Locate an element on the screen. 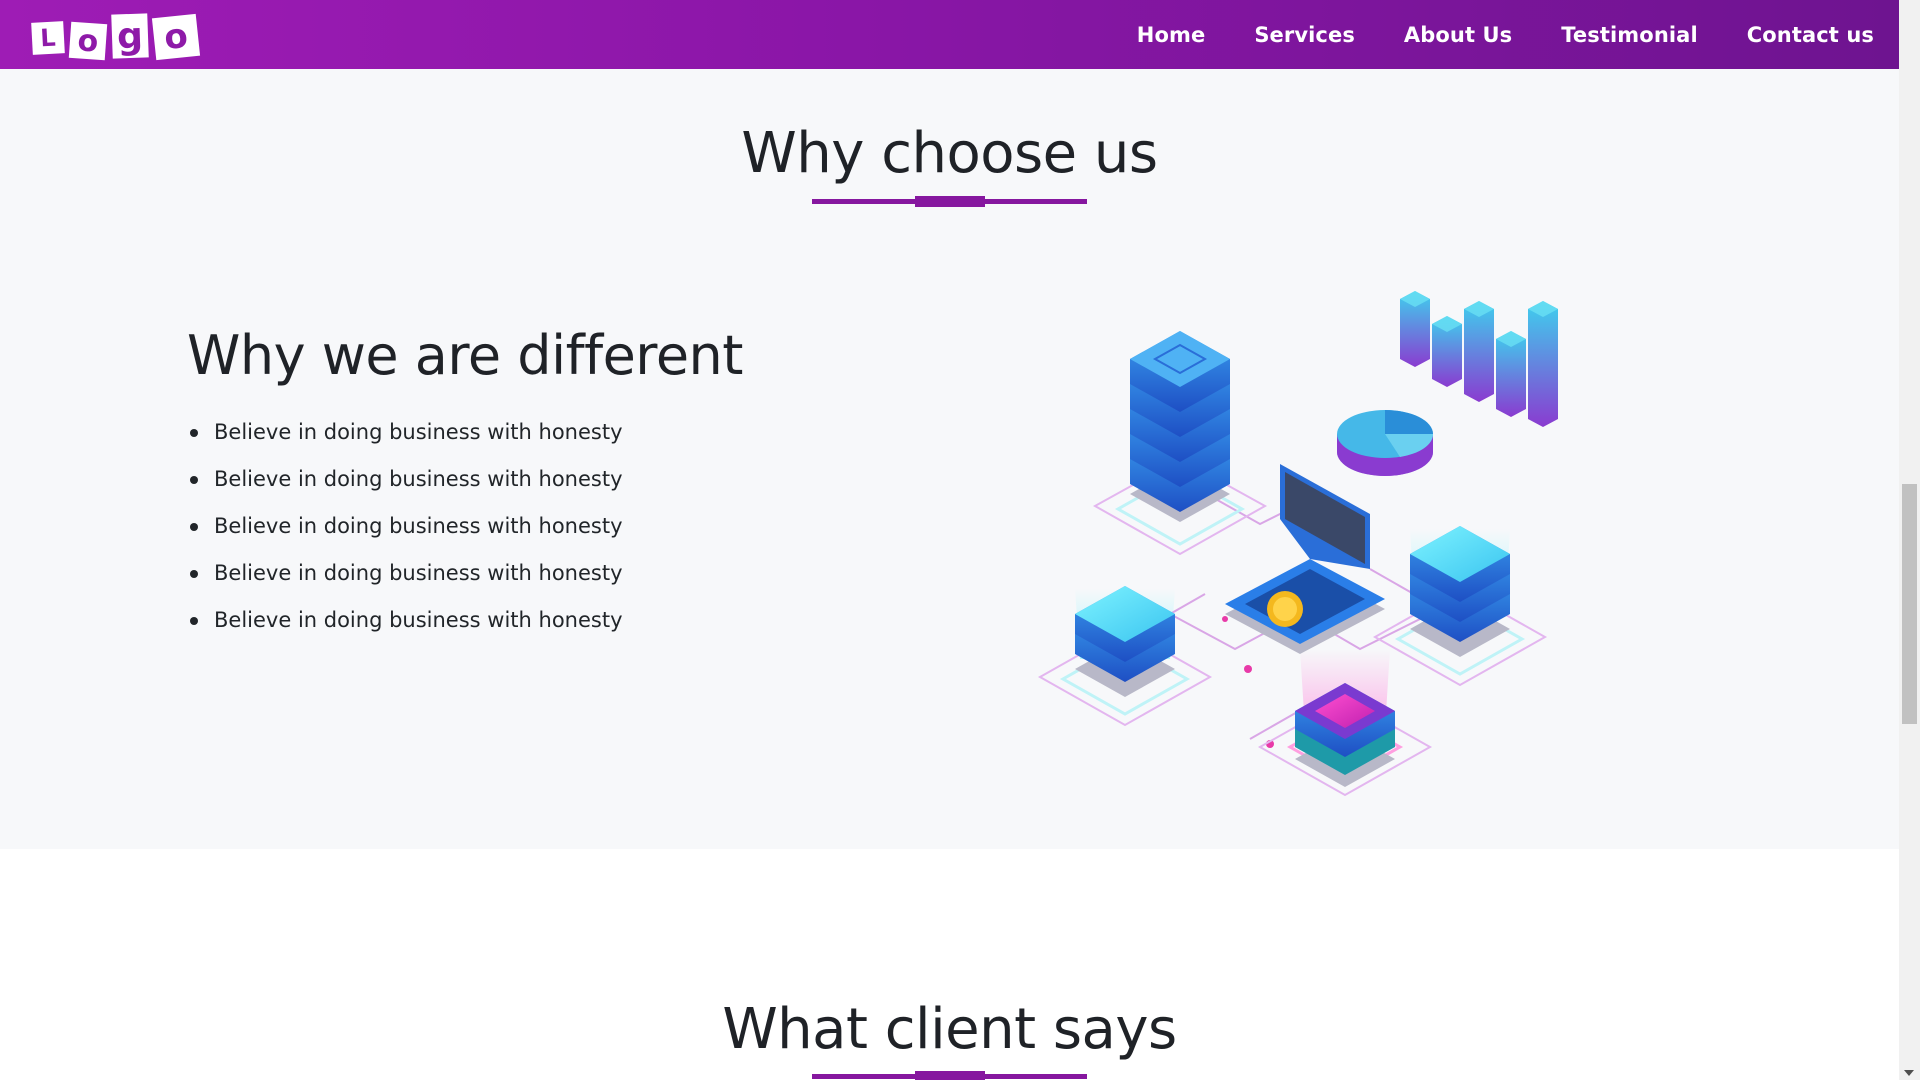  logo: L o g o is located at coordinates (116, 35).